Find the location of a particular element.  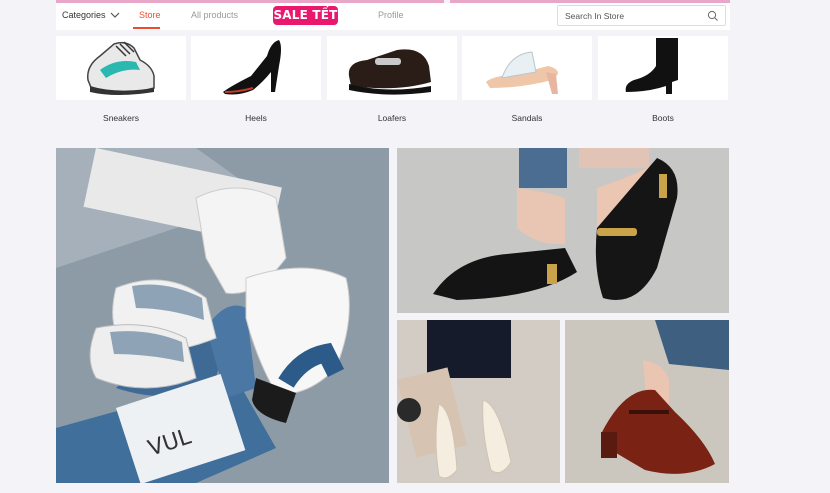

chevron-down-icon is located at coordinates (114, 15).